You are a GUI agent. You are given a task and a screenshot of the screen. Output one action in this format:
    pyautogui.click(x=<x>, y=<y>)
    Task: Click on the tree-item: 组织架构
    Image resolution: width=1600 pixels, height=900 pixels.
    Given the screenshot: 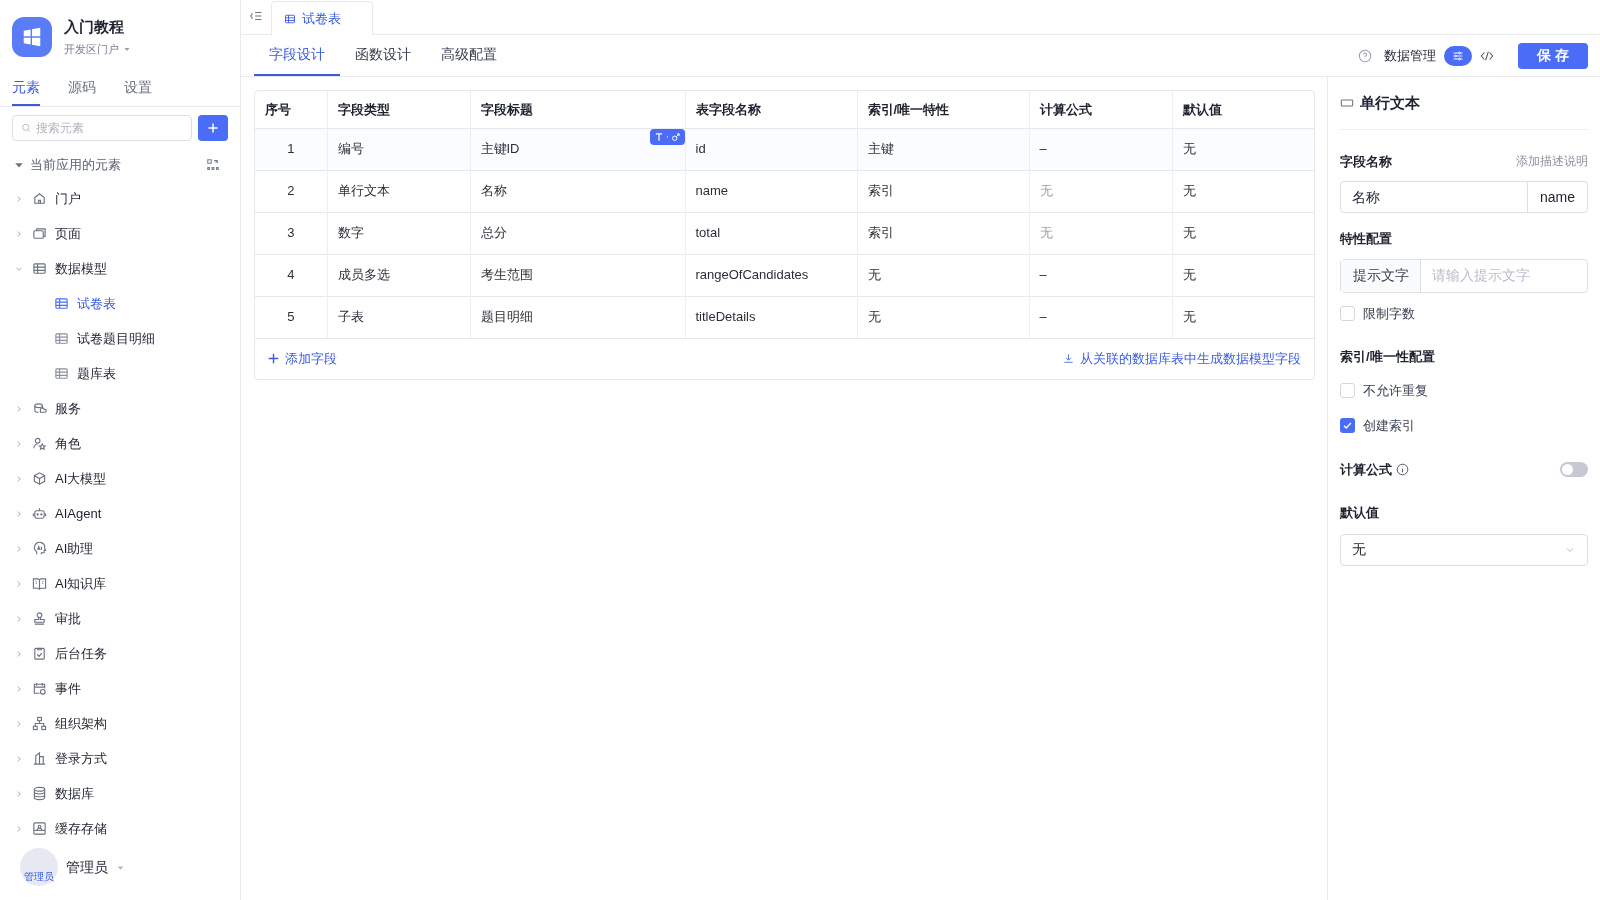 What is the action you would take?
    pyautogui.click(x=120, y=723)
    